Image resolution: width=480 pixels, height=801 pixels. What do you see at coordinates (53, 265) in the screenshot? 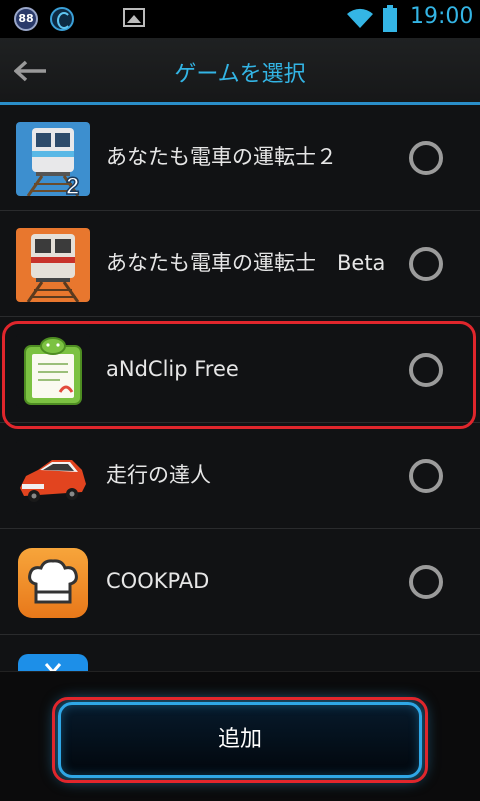
I see `train-beta-icon` at bounding box center [53, 265].